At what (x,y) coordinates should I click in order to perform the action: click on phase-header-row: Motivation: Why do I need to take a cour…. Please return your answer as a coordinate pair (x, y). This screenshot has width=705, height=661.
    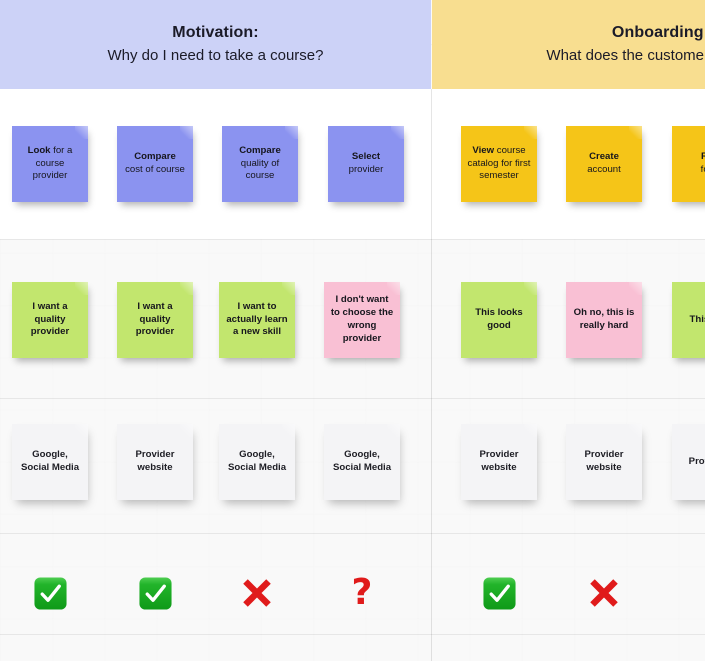
    Looking at the image, I should click on (352, 44).